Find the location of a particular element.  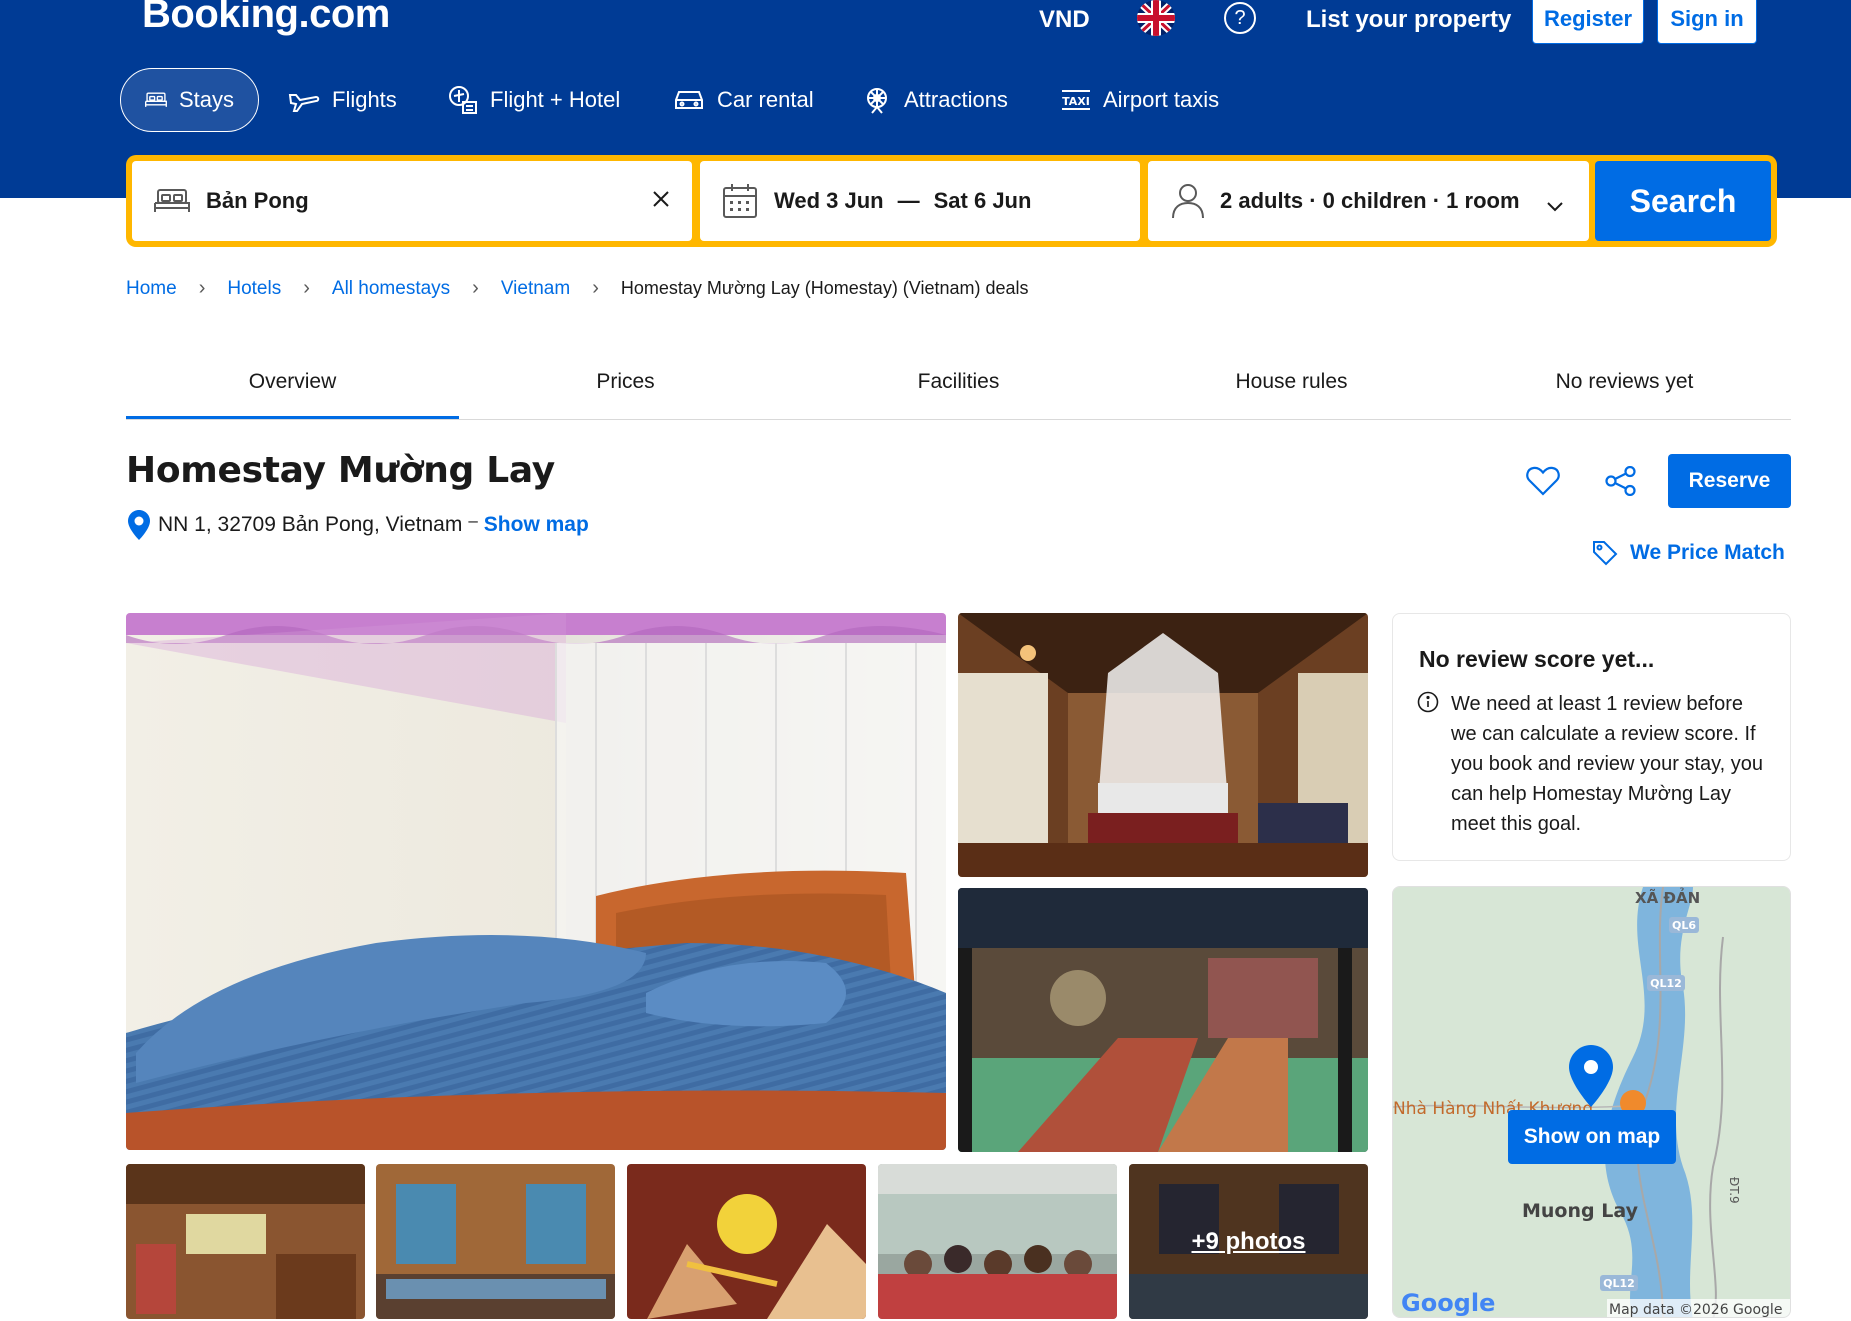

map-label-xa-dan: XÃ ĐẢN is located at coordinates (1667, 897).